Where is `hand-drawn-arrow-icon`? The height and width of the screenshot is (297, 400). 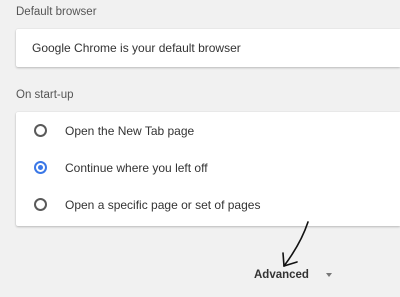
hand-drawn-arrow-icon is located at coordinates (295, 244).